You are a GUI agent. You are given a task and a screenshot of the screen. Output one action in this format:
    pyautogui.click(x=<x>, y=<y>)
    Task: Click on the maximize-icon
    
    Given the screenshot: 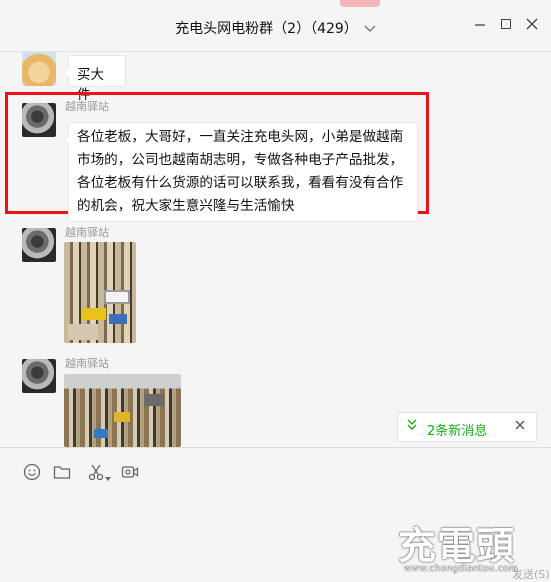 What is the action you would take?
    pyautogui.click(x=506, y=24)
    